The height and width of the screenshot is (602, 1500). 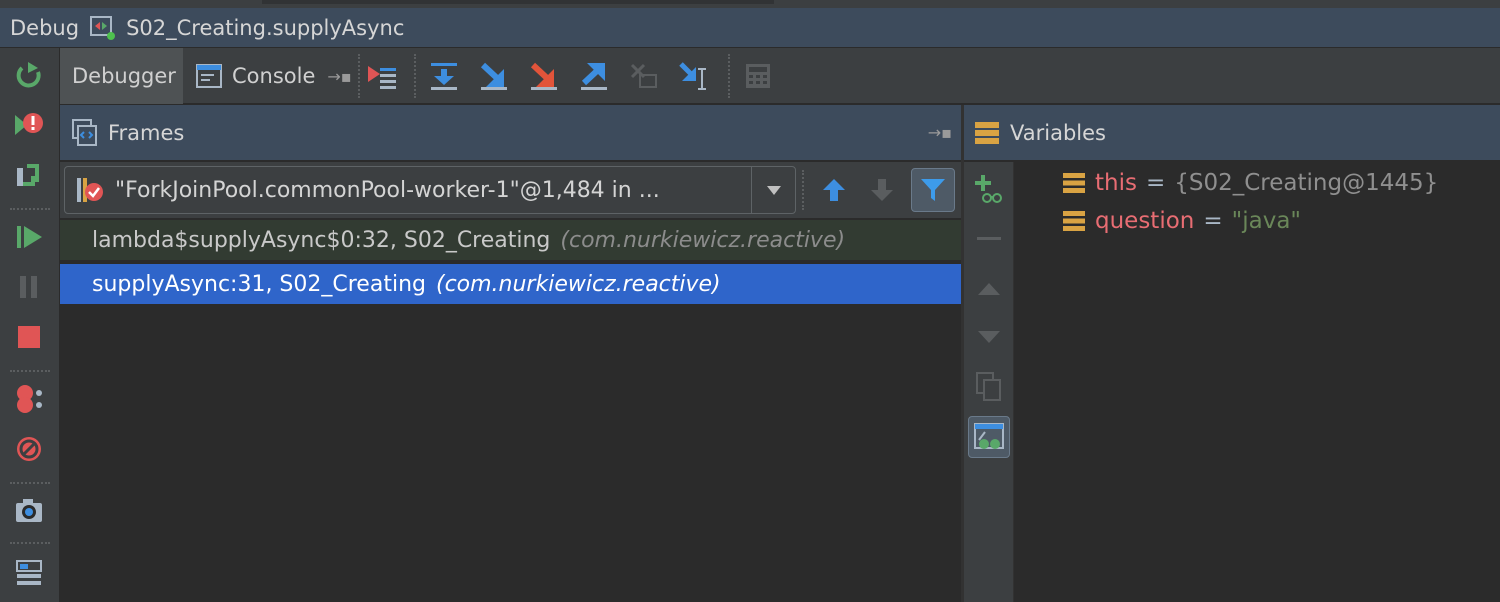 What do you see at coordinates (544, 76) in the screenshot?
I see `force-step-into-icon` at bounding box center [544, 76].